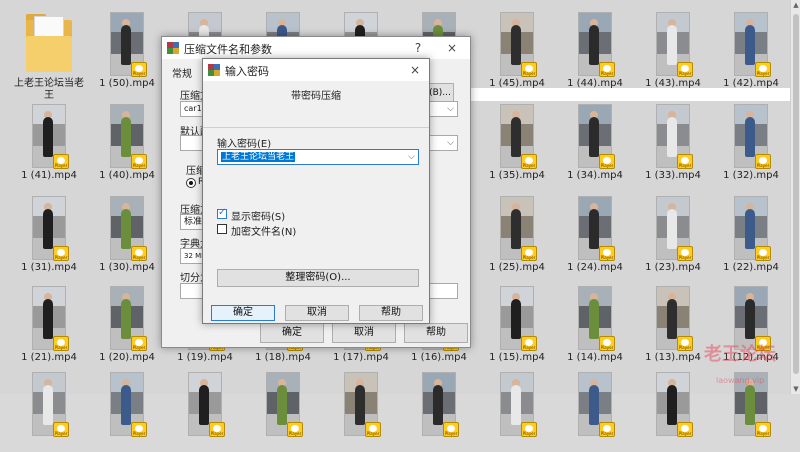  I want to click on update-mode-select: ⌵, so click(442, 143).